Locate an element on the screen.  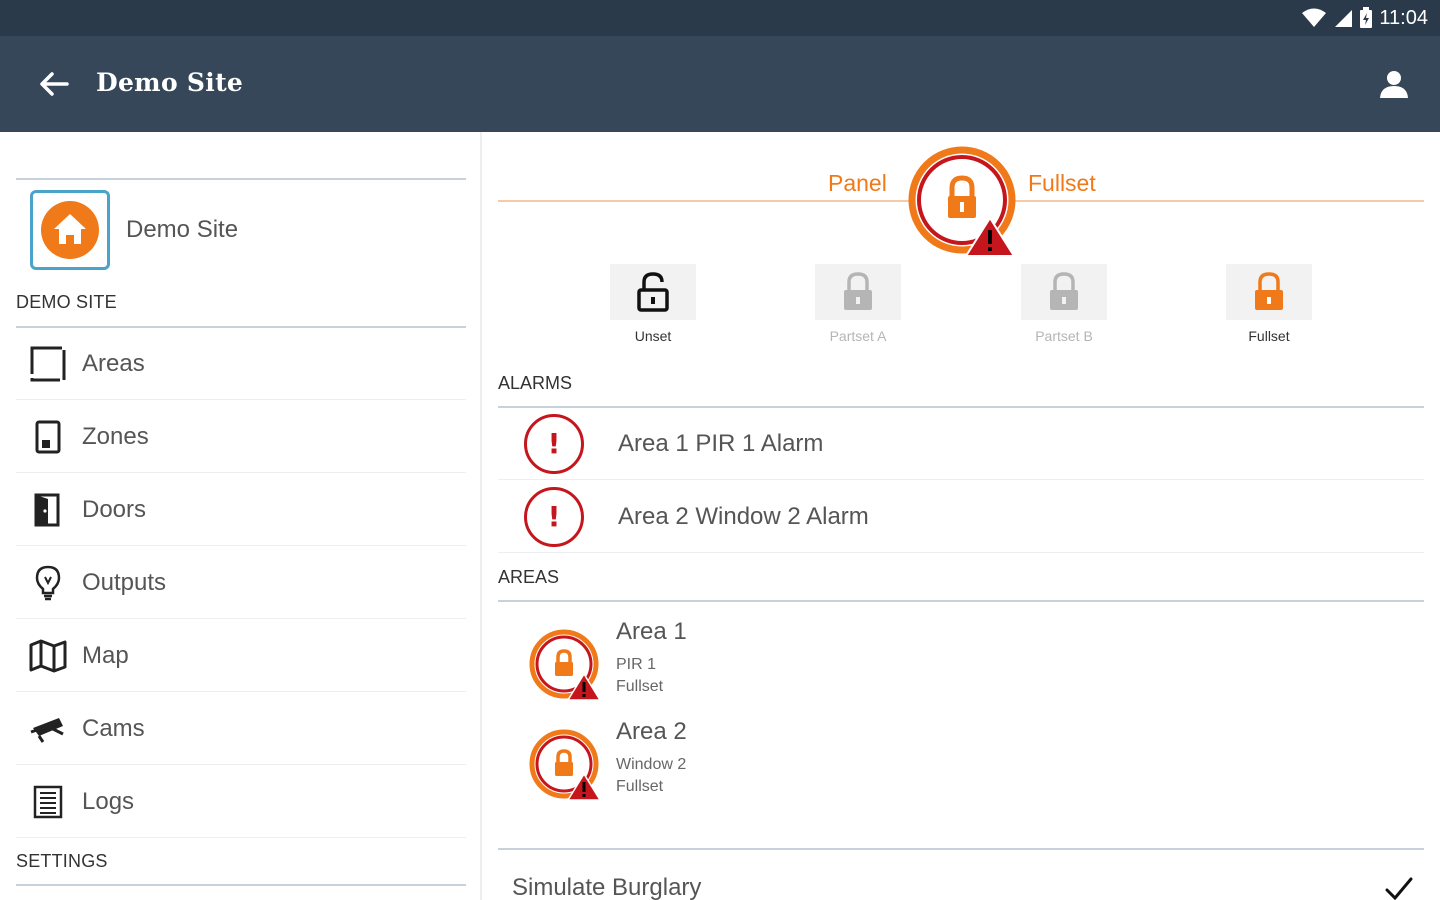
sidebar-item-label: Areas is located at coordinates (113, 363).